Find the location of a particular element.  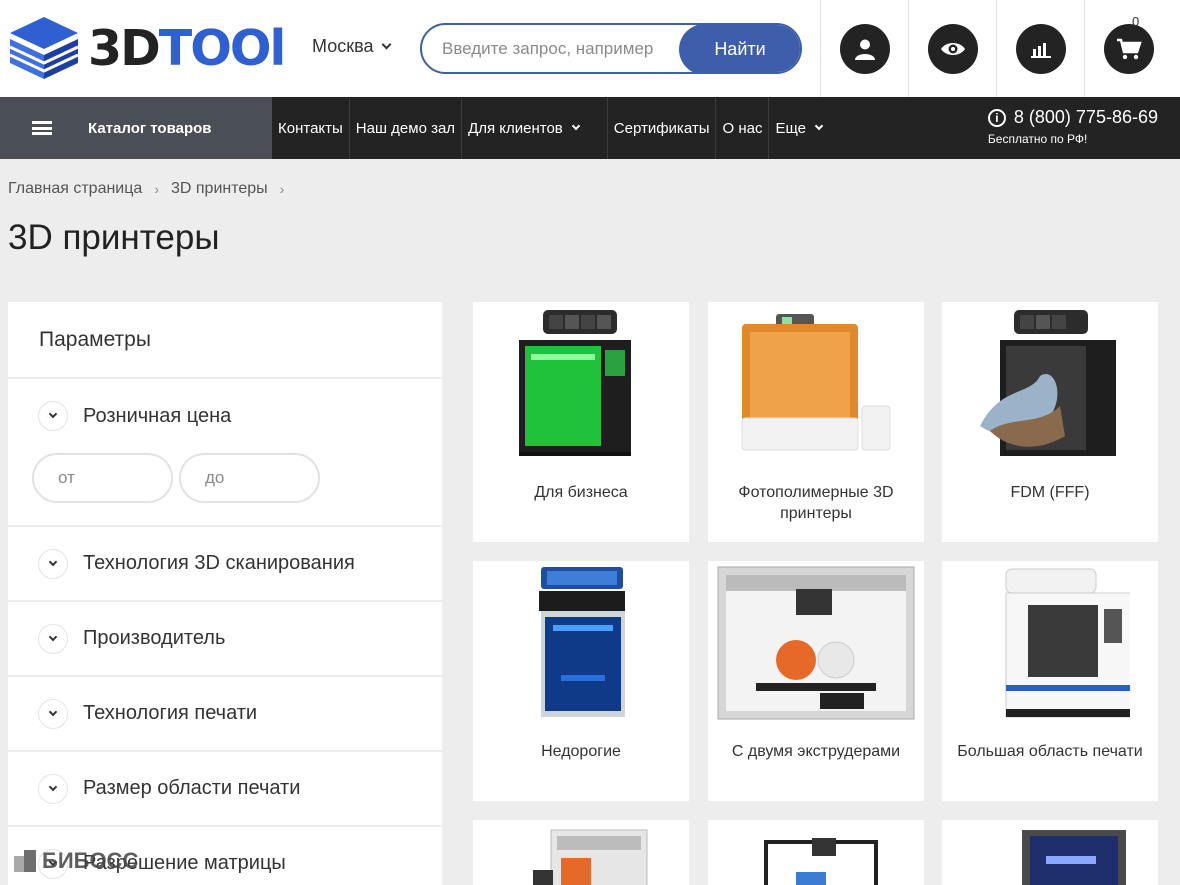

category-name: С двумя экструдерами is located at coordinates (816, 751).